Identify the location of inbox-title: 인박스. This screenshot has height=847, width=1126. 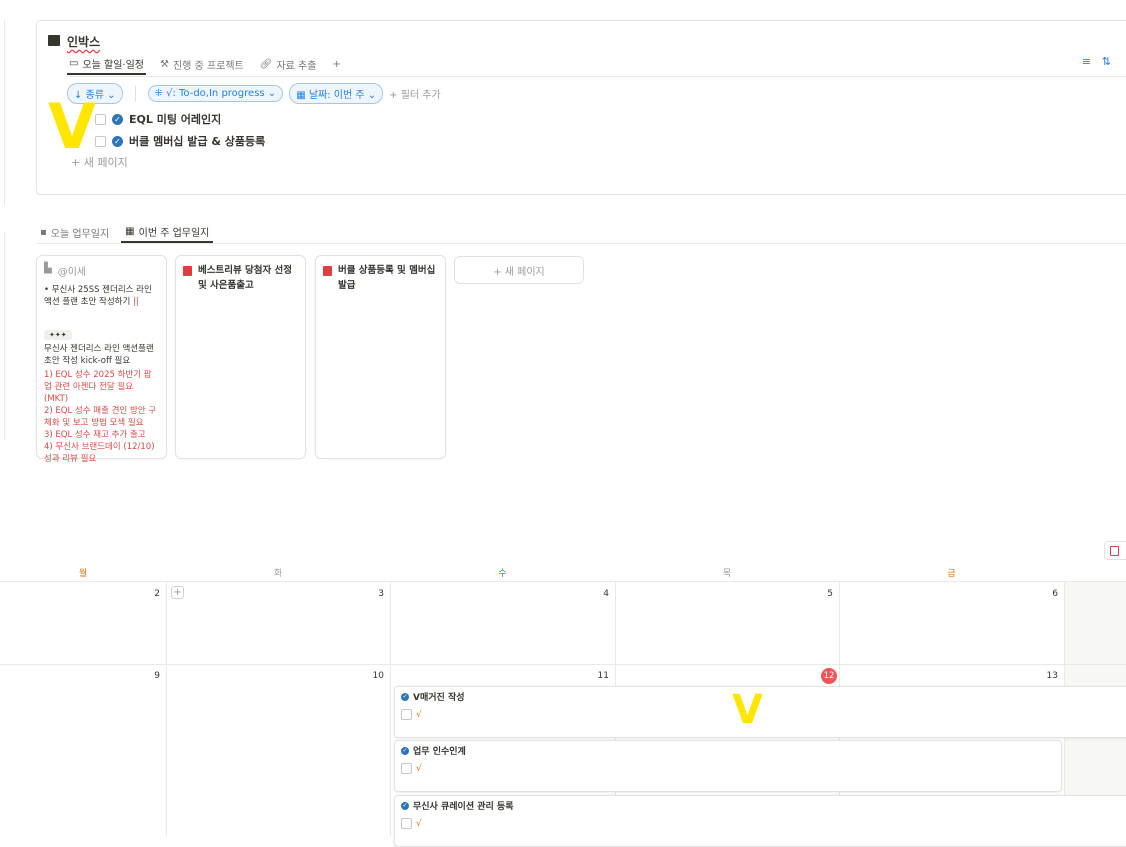
(83, 41).